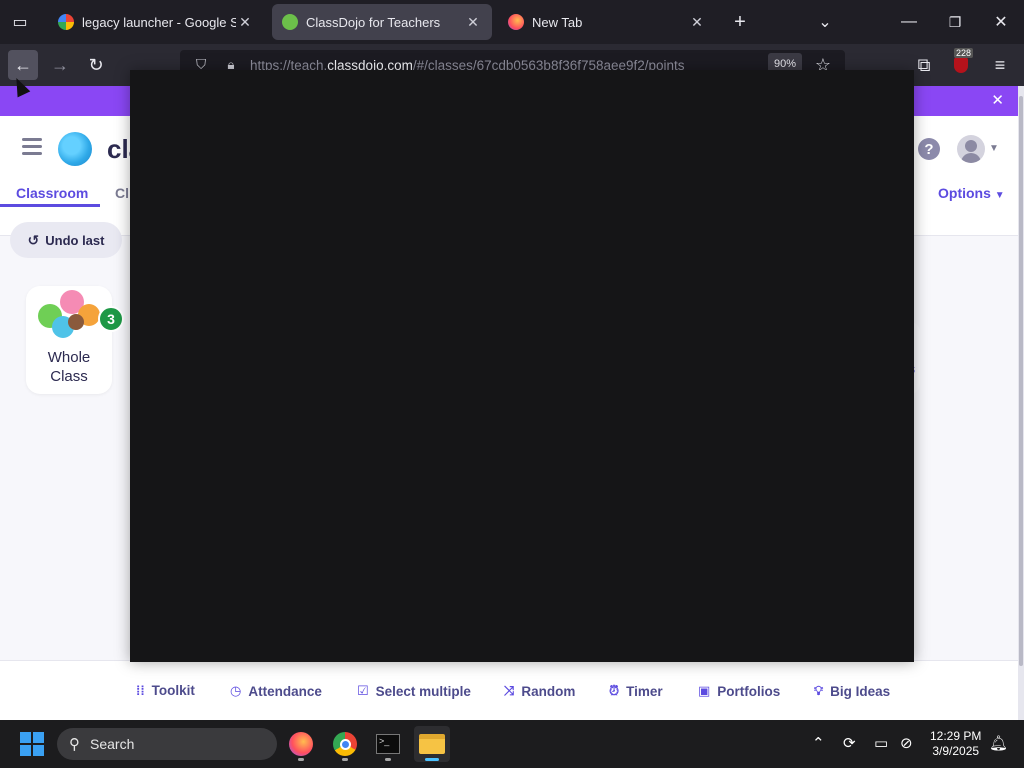 The image size is (1024, 768). What do you see at coordinates (998, 743) in the screenshot?
I see `notifications-bell-icon: 🔔︎` at bounding box center [998, 743].